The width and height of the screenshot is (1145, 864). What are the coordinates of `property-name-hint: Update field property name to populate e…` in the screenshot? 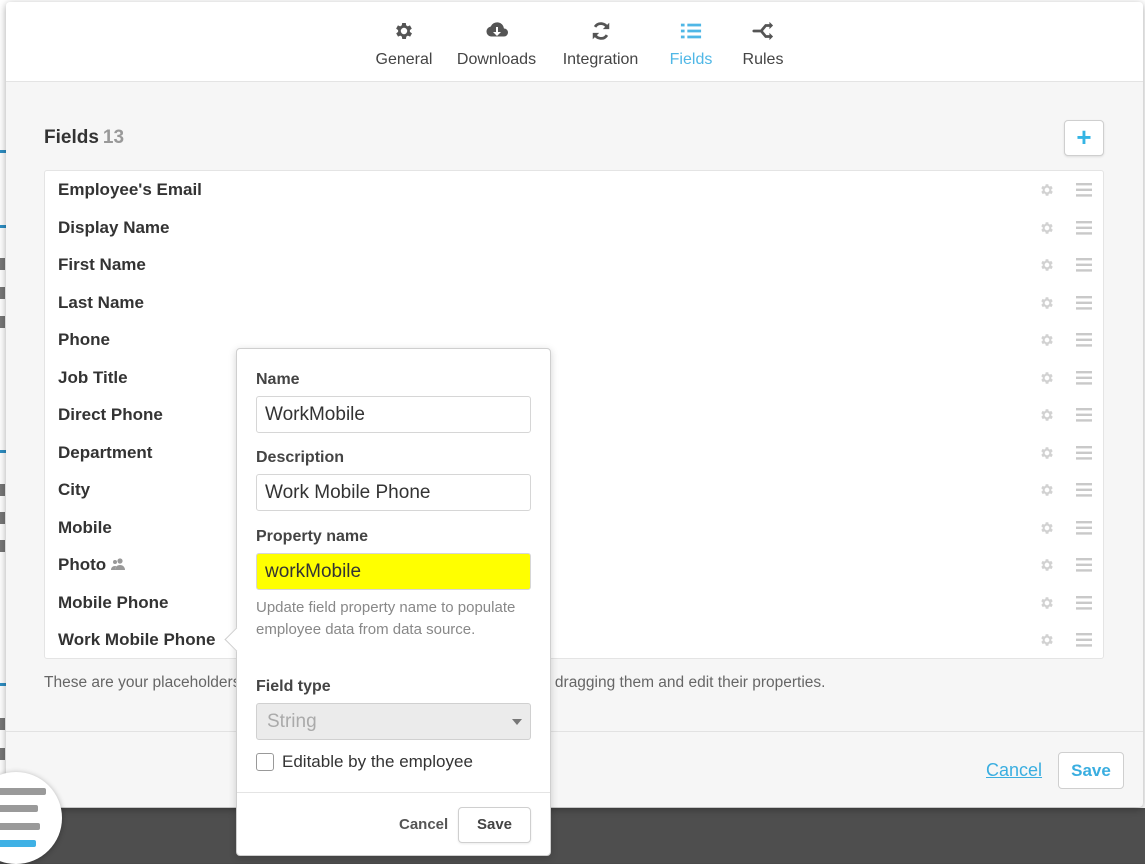 It's located at (386, 618).